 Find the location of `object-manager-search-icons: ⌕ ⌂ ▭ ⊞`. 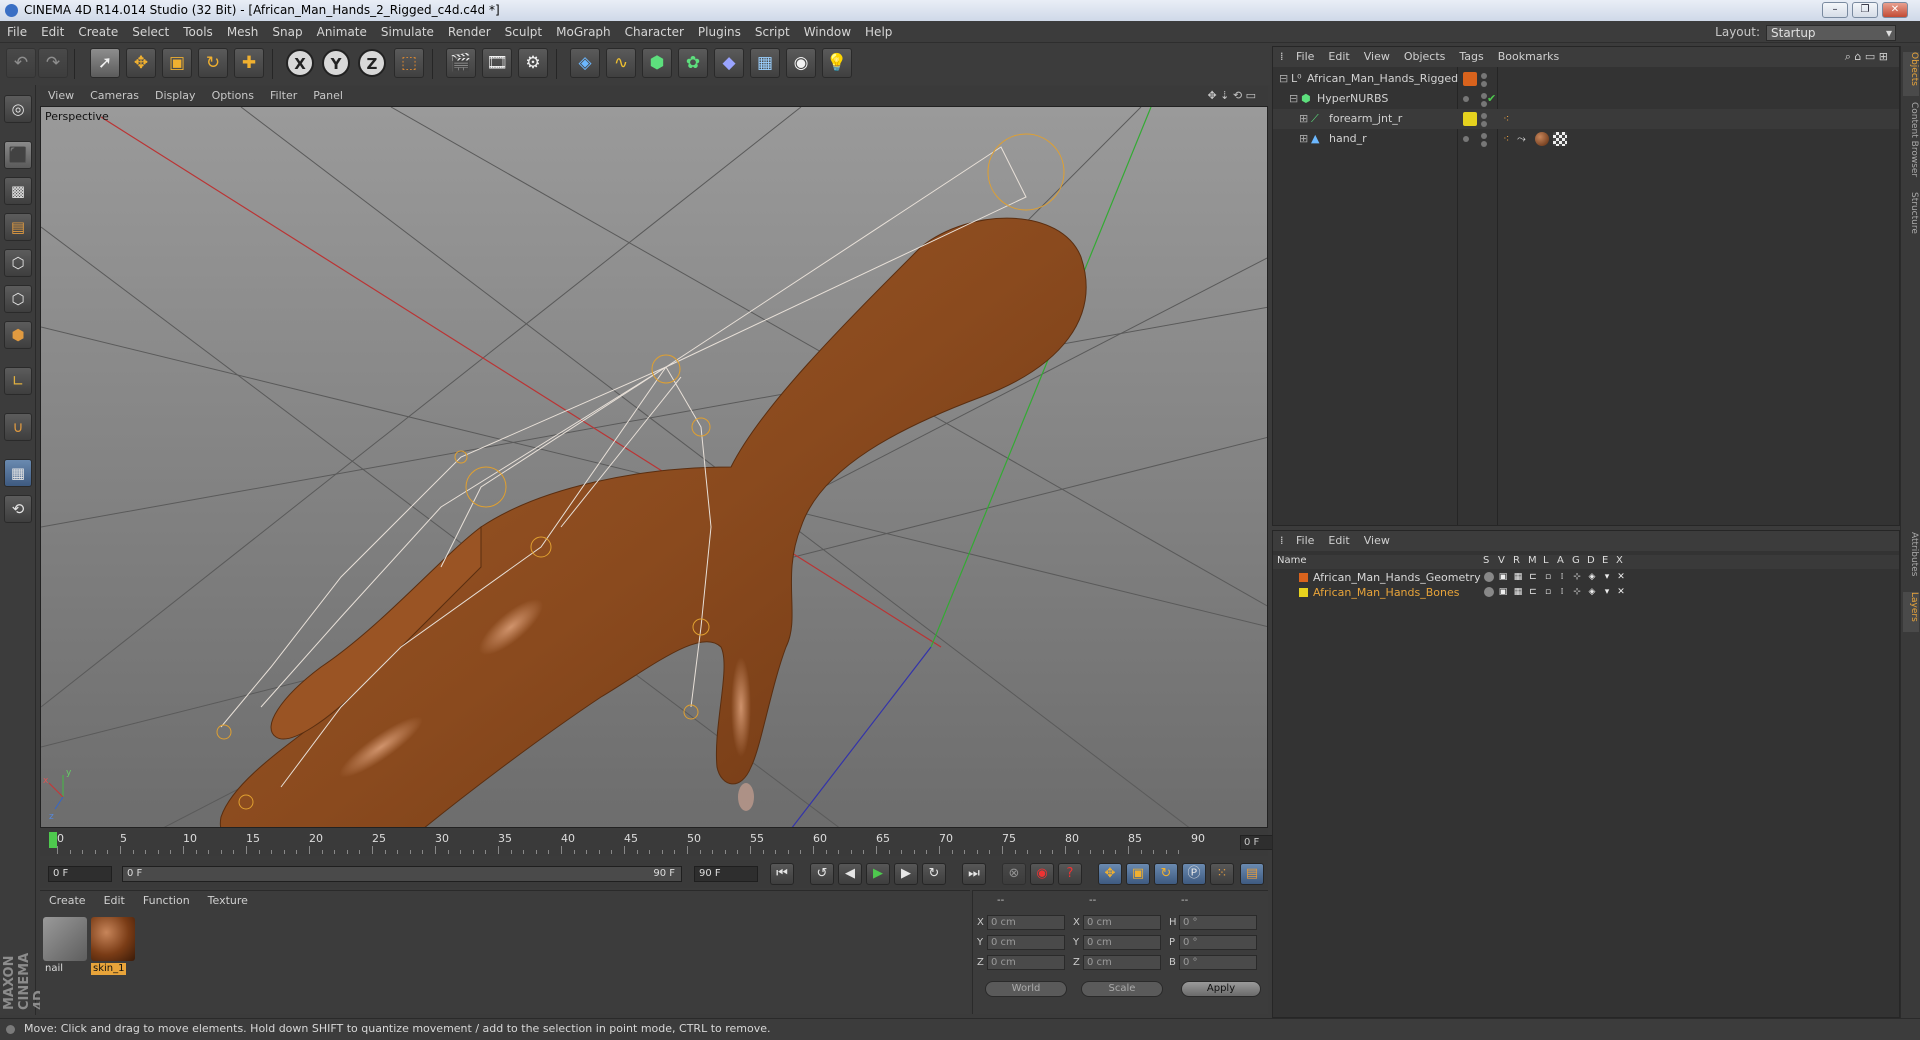

object-manager-search-icons: ⌕ ⌂ ▭ ⊞ is located at coordinates (1866, 57).